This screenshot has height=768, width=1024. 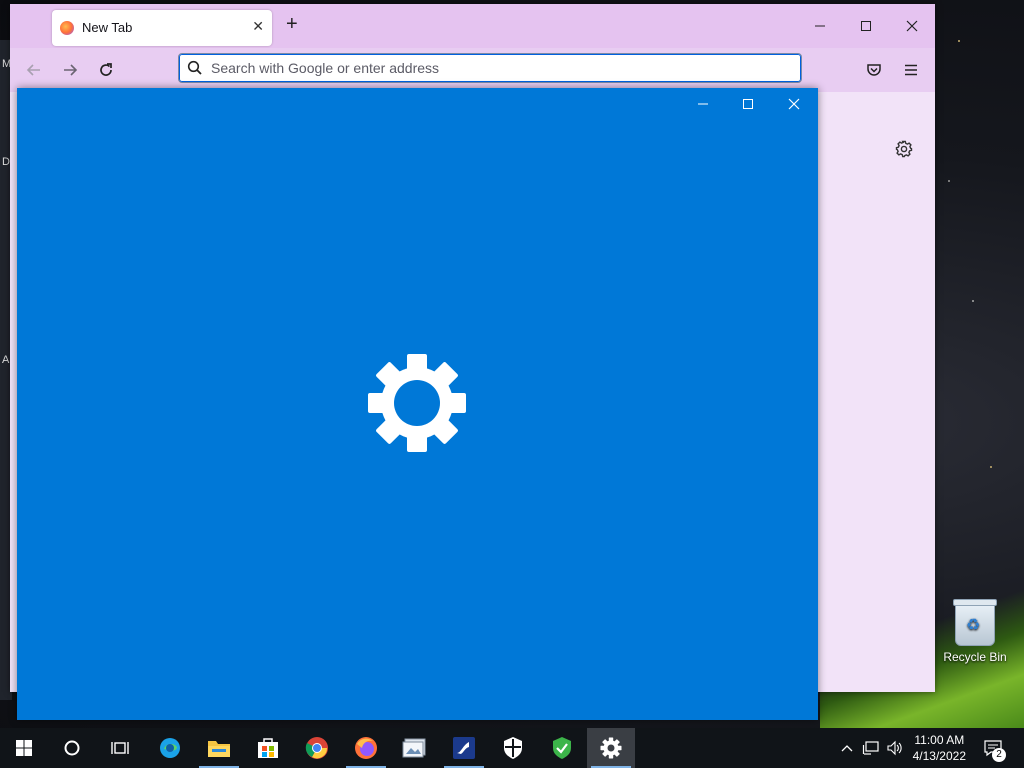 What do you see at coordinates (325, 68) in the screenshot?
I see `address-placeholder: Search with Google or enter address` at bounding box center [325, 68].